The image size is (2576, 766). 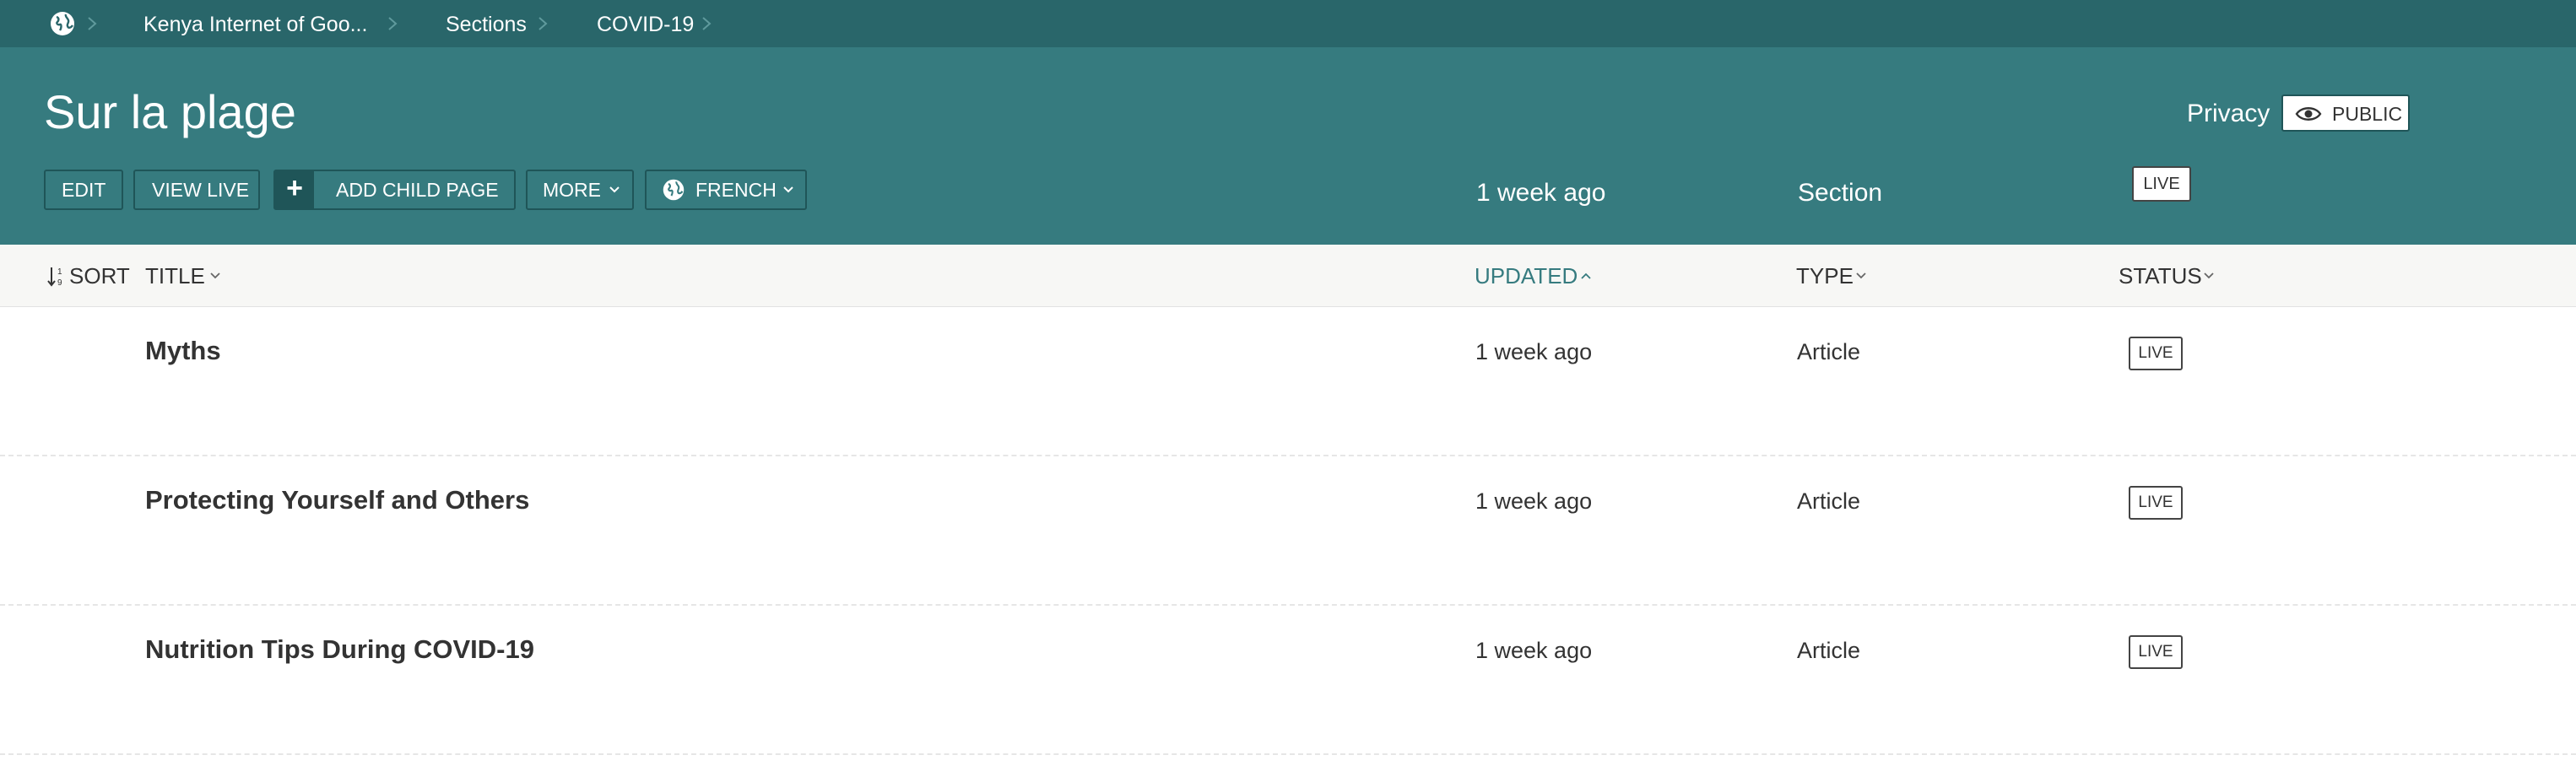 I want to click on breadcrumb-item-covid19: COVID-19, so click(x=645, y=23).